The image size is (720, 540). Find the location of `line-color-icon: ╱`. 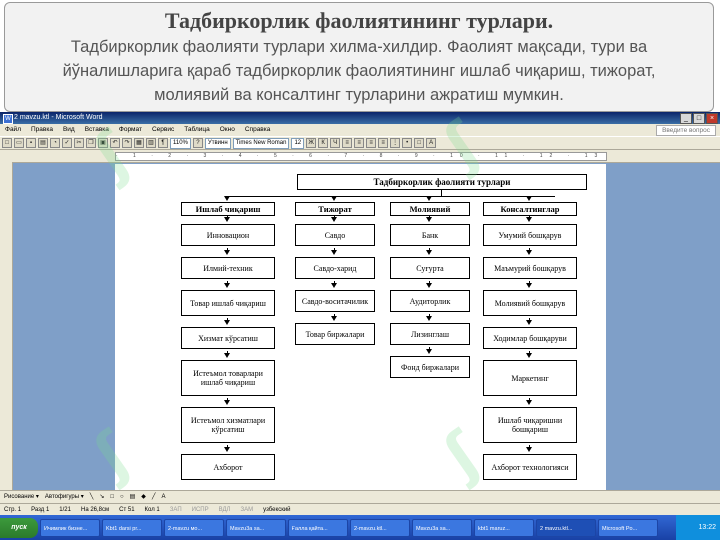

line-color-icon: ╱ is located at coordinates (154, 497).